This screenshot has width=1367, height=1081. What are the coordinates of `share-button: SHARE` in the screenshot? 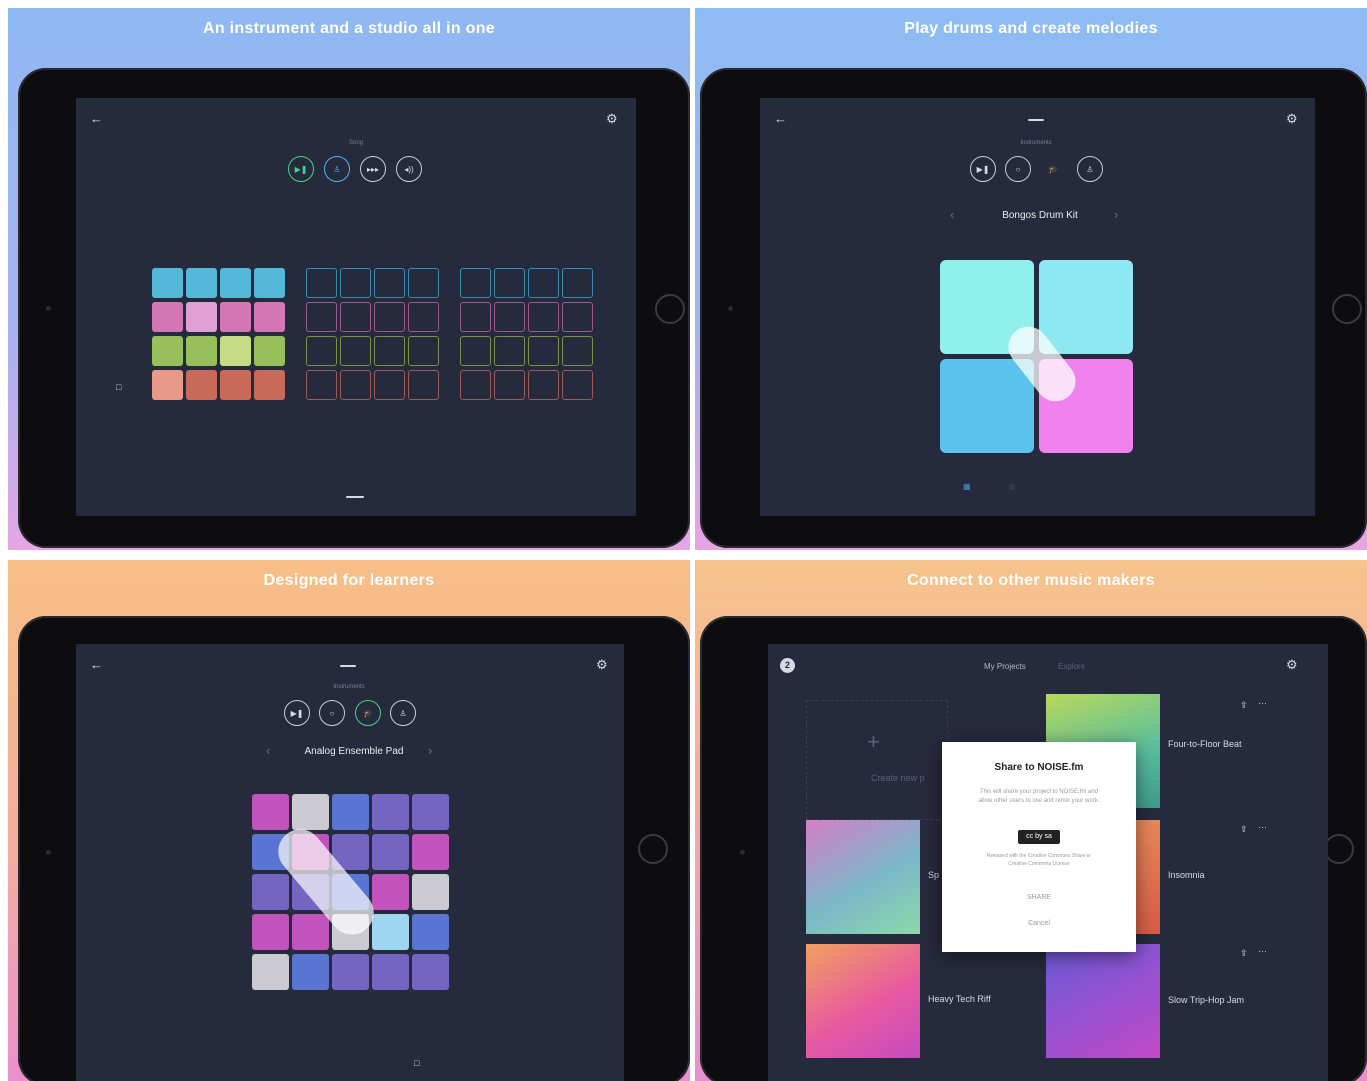 It's located at (1039, 897).